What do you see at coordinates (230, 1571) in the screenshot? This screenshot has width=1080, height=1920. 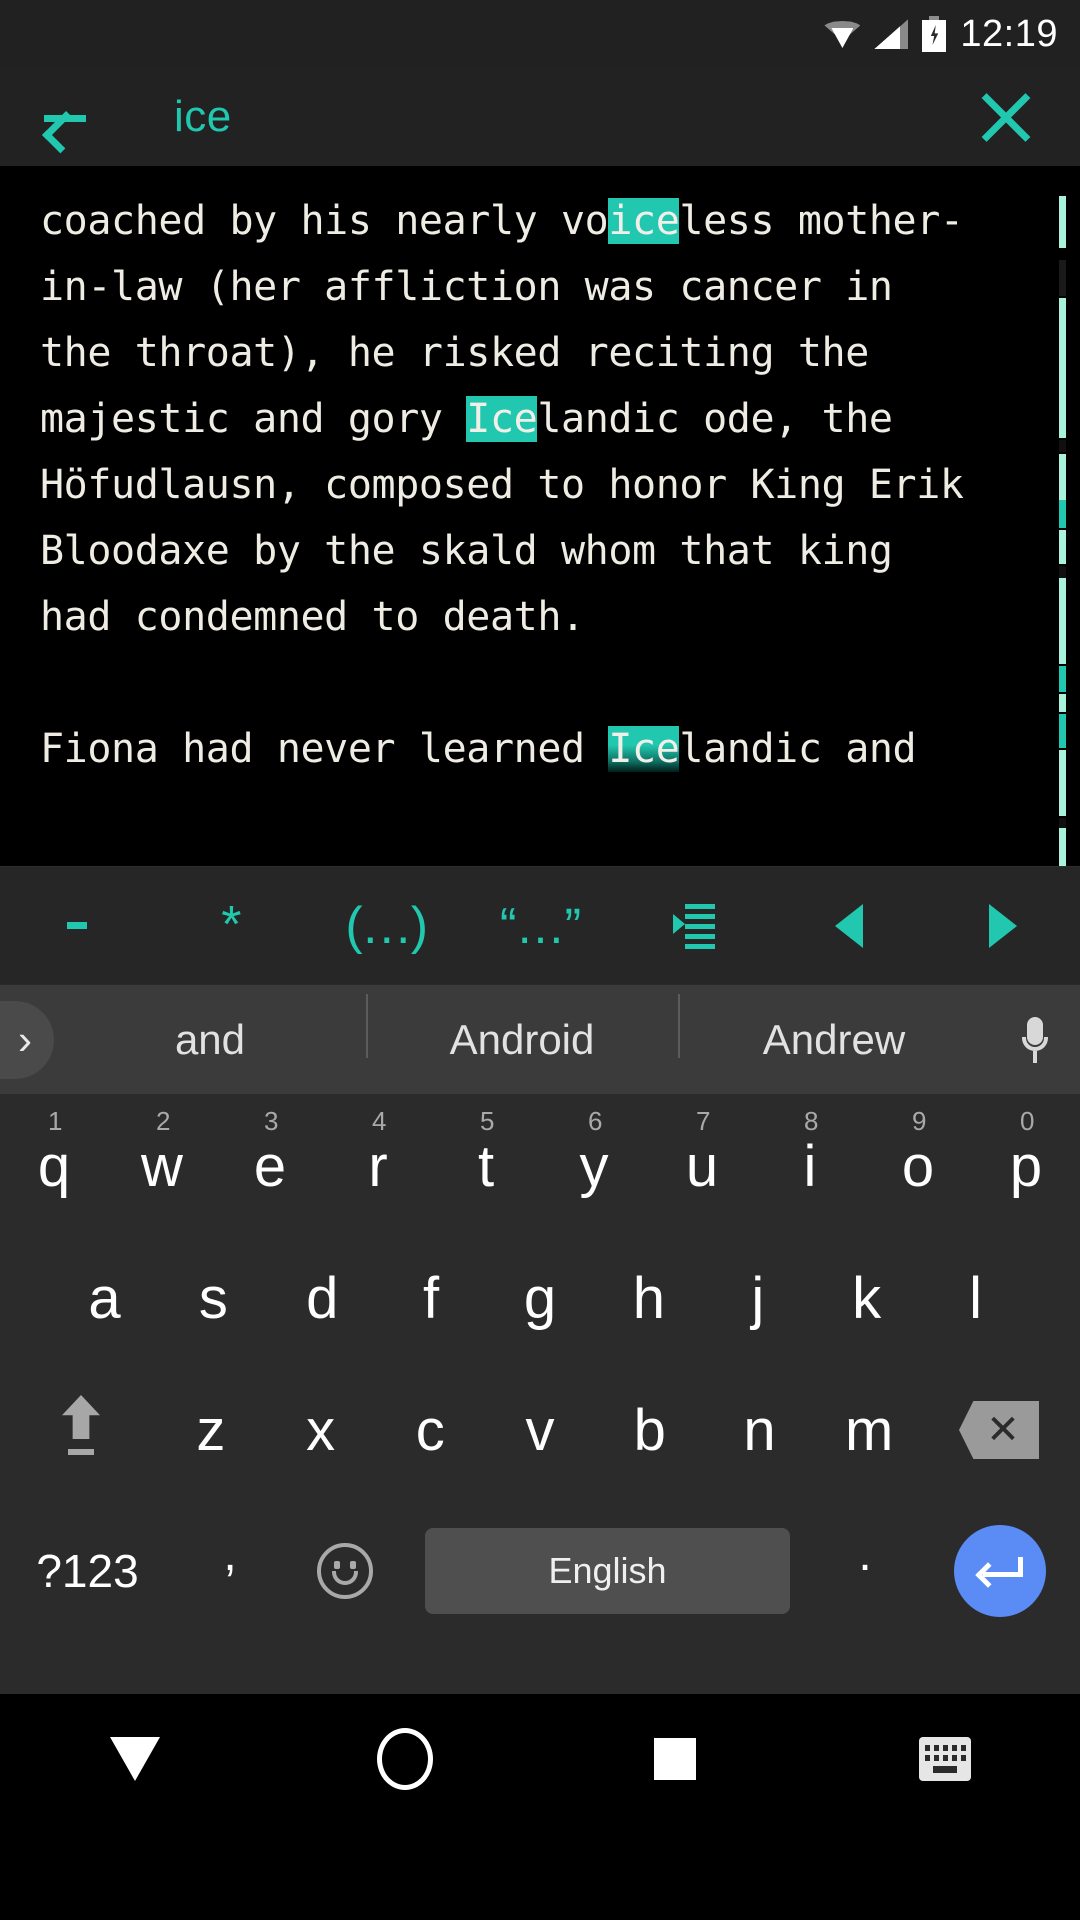 I see `comma-key: ,` at bounding box center [230, 1571].